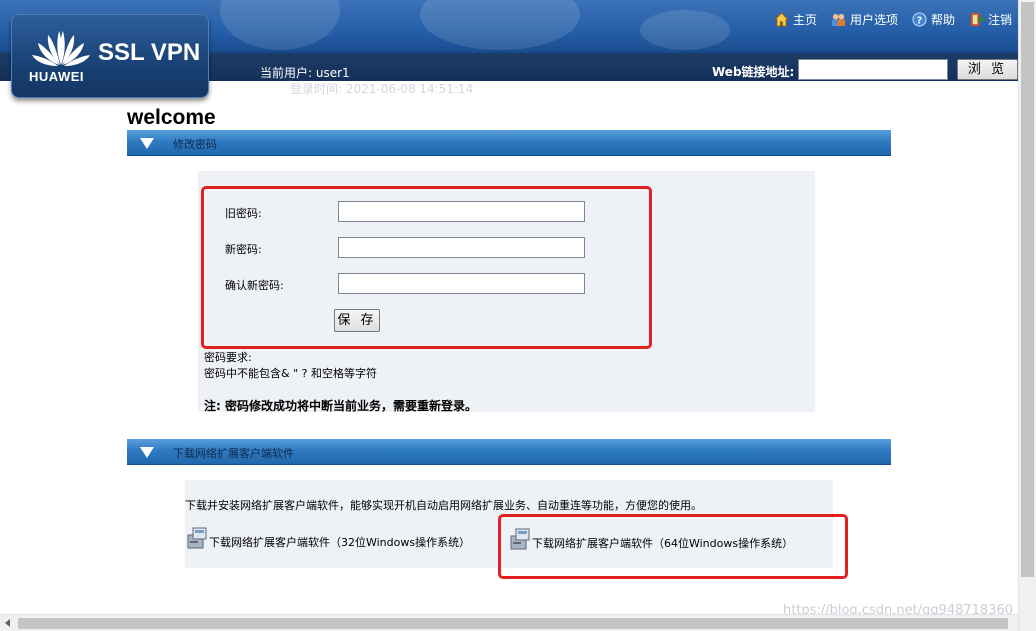 This screenshot has height=631, width=1036. Describe the element at coordinates (228, 357) in the screenshot. I see `password-requirements-title: 密码要求:` at that location.